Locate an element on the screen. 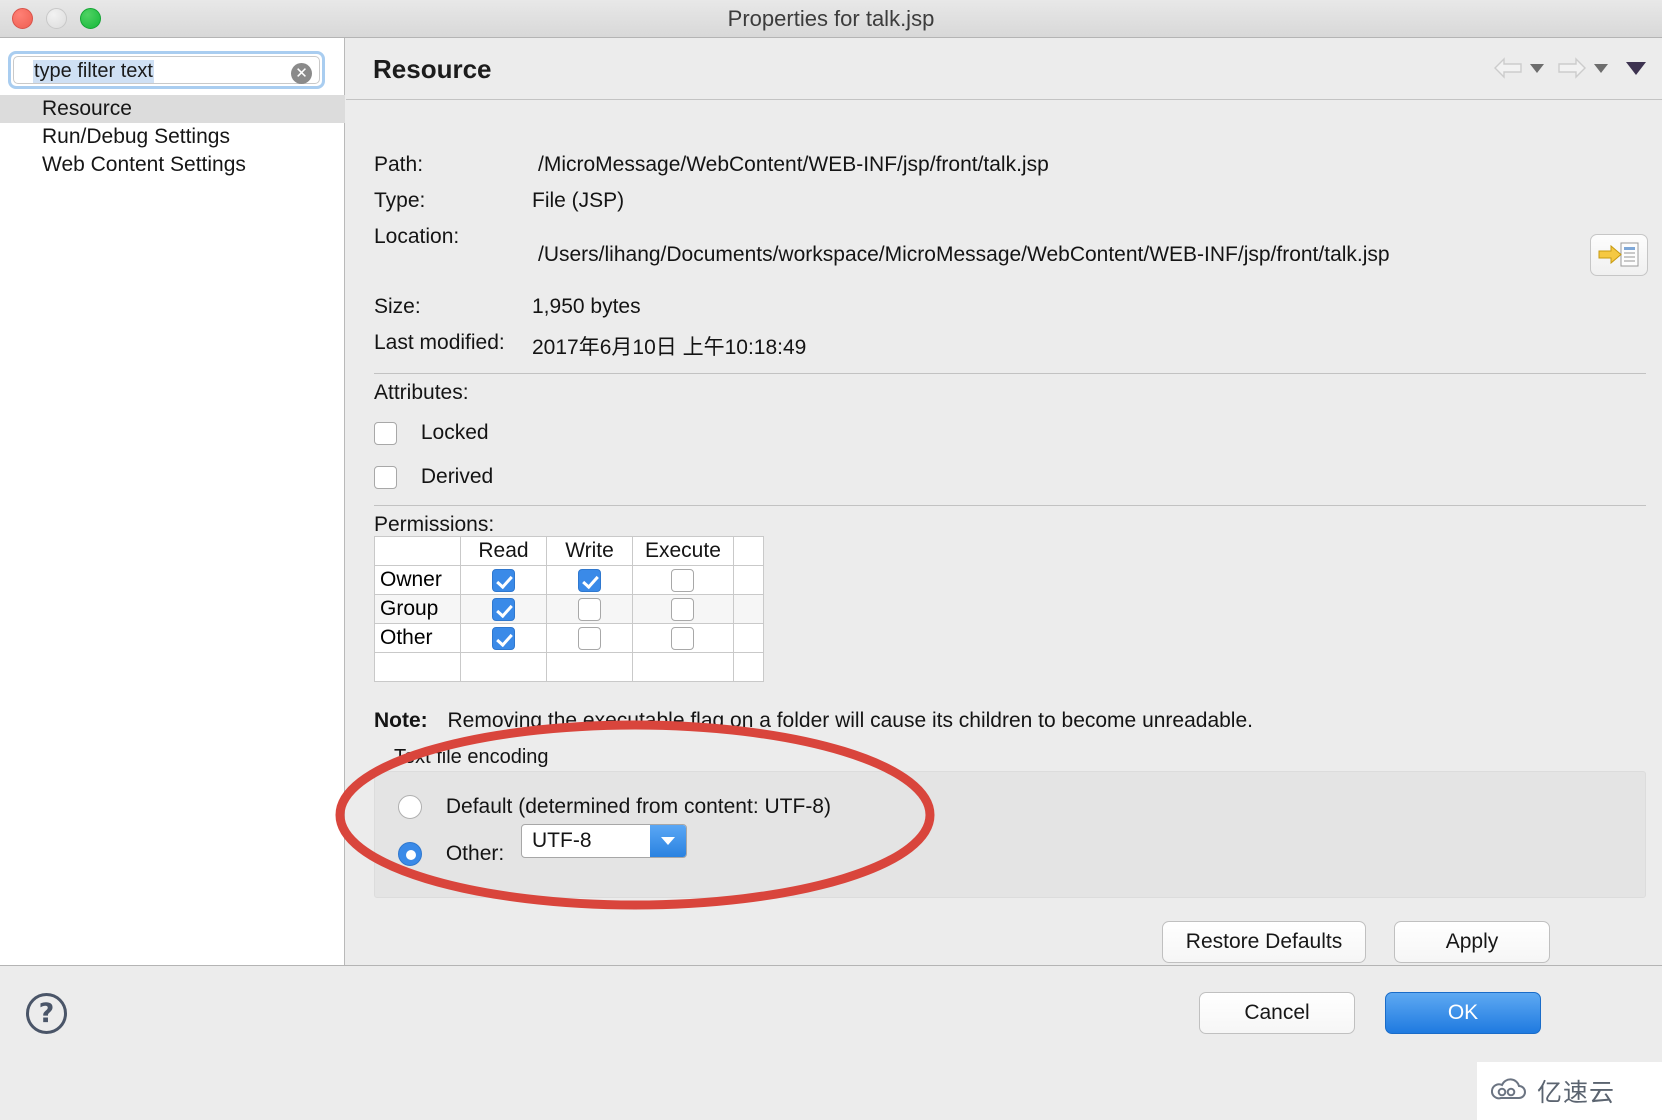  owner-read-checkbox is located at coordinates (503, 580).